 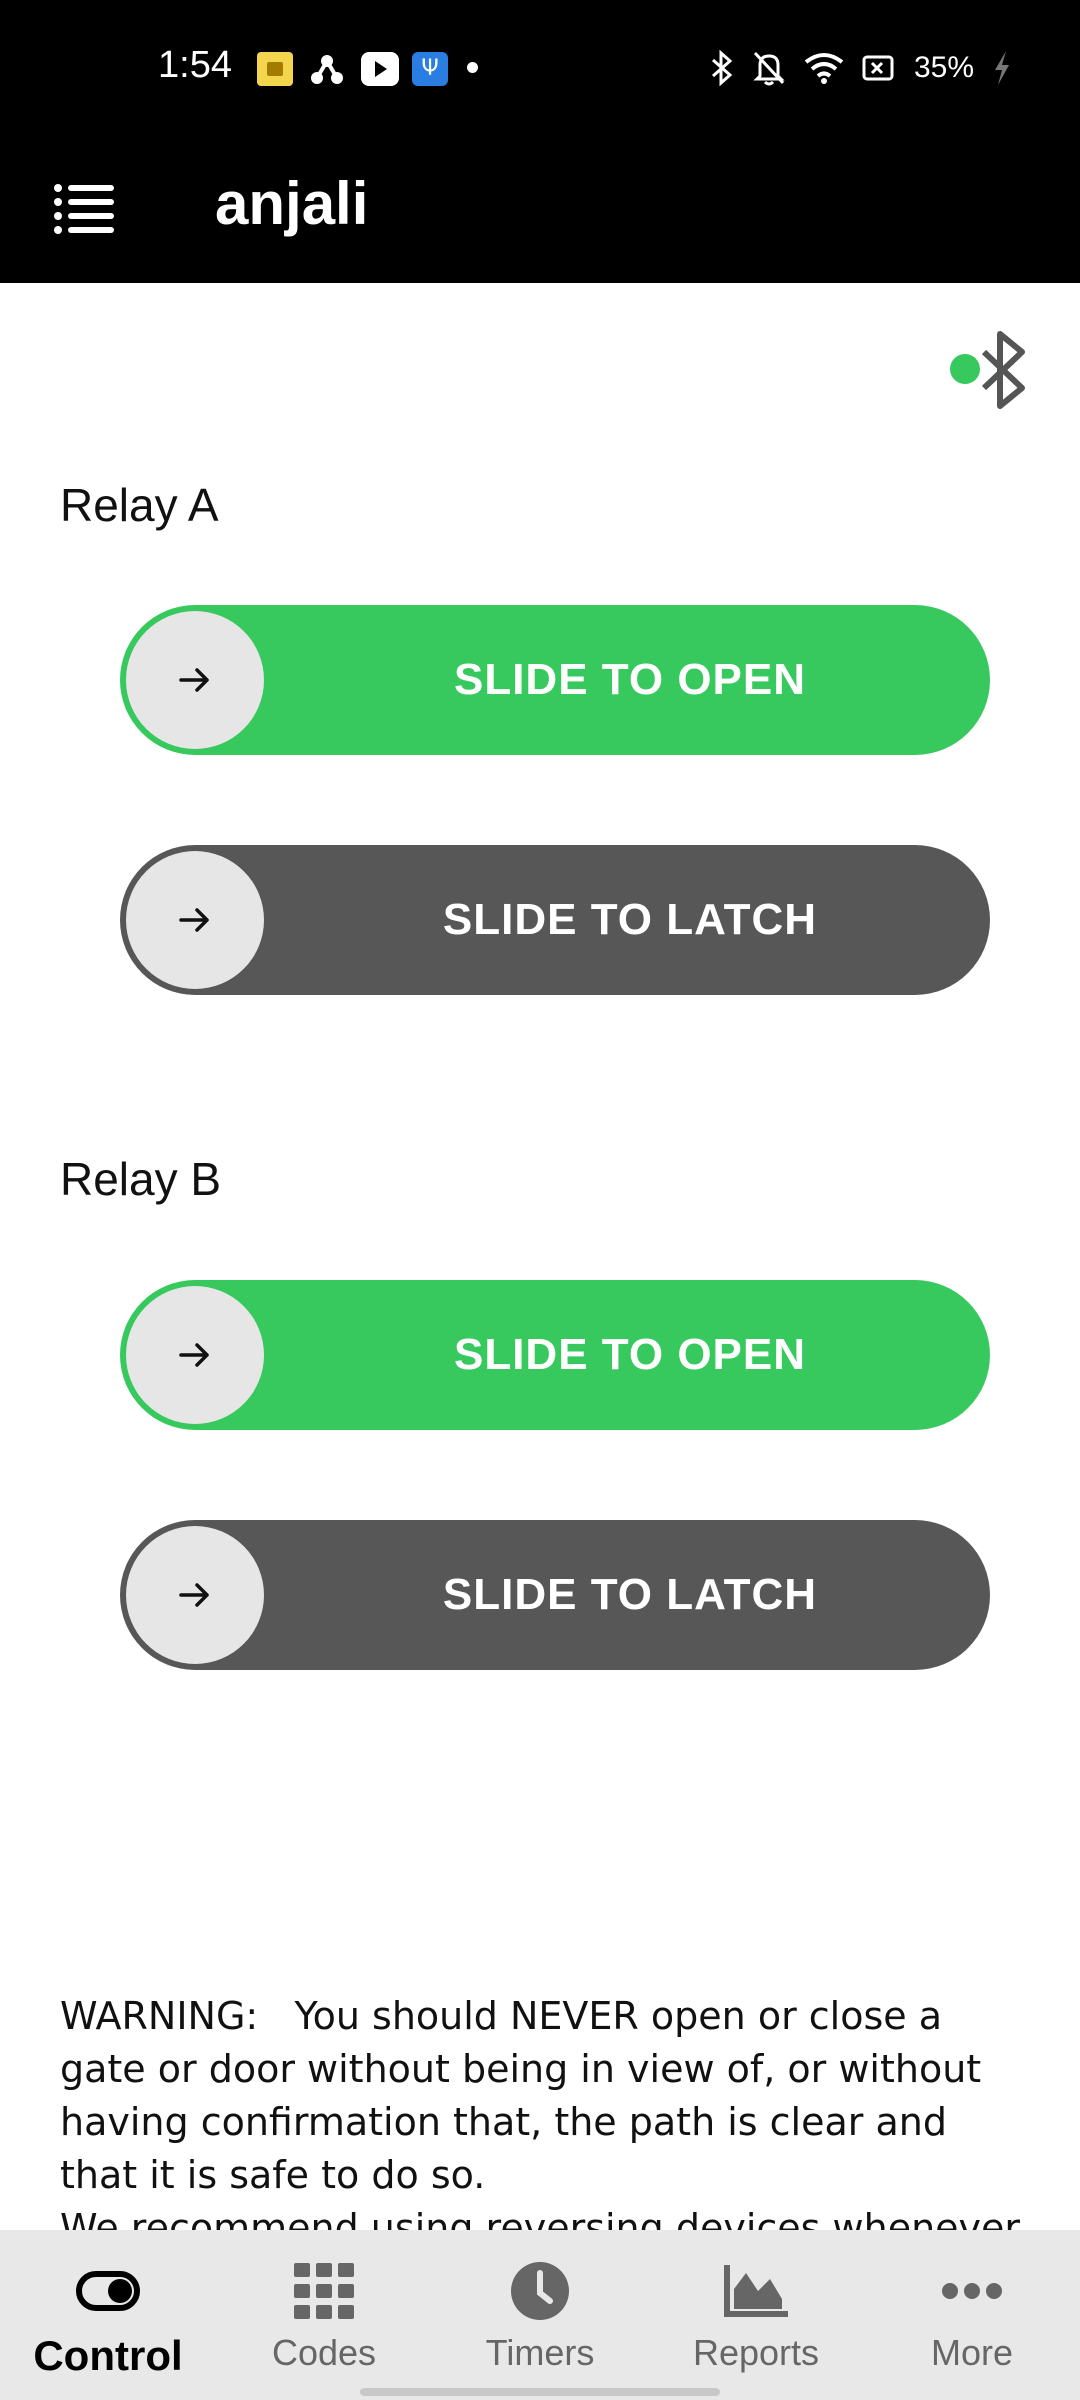 I want to click on tab-label: Control, so click(x=108, y=2355).